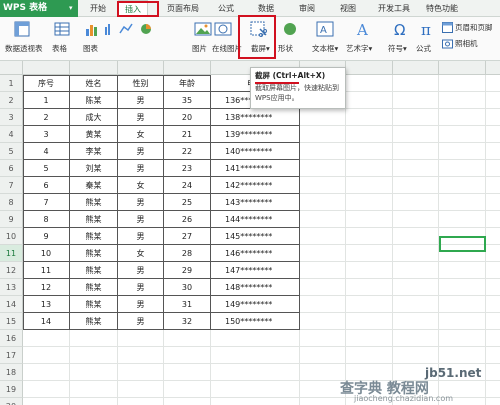 The width and height of the screenshot is (500, 405). Describe the element at coordinates (223, 29) in the screenshot. I see `online-picture-icon` at that location.